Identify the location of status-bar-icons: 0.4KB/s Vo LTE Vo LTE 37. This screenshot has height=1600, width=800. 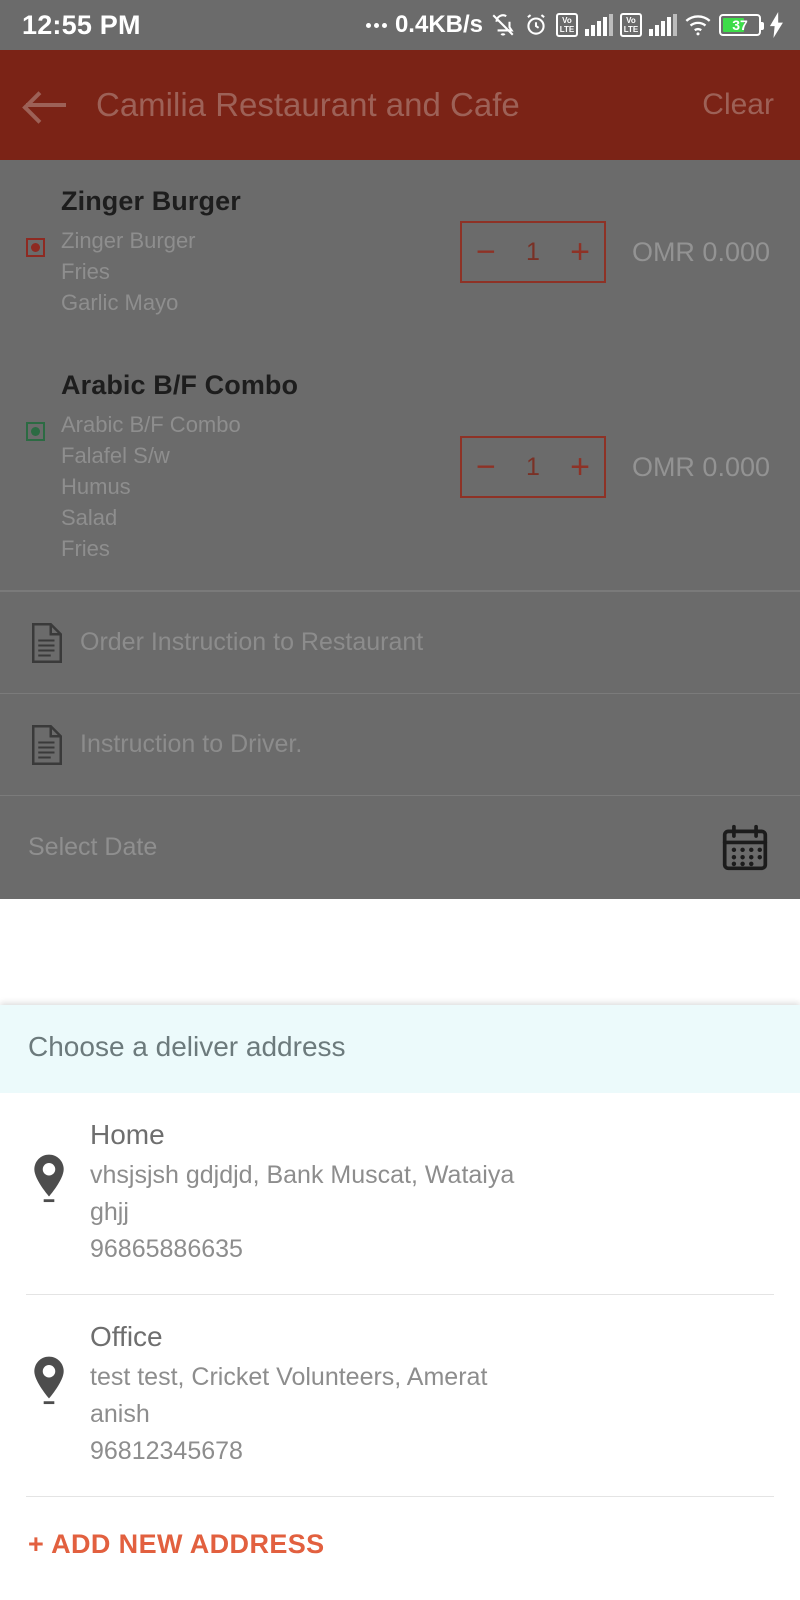
(575, 25).